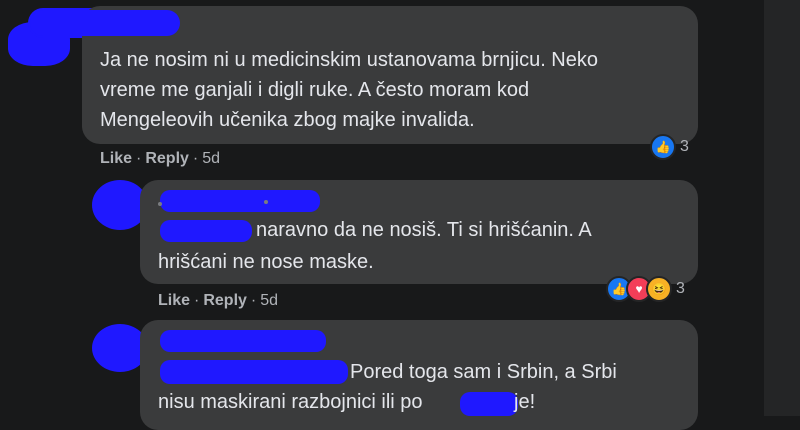  What do you see at coordinates (266, 262) in the screenshot?
I see `comment-text-line: hrišćani ne nose maske.` at bounding box center [266, 262].